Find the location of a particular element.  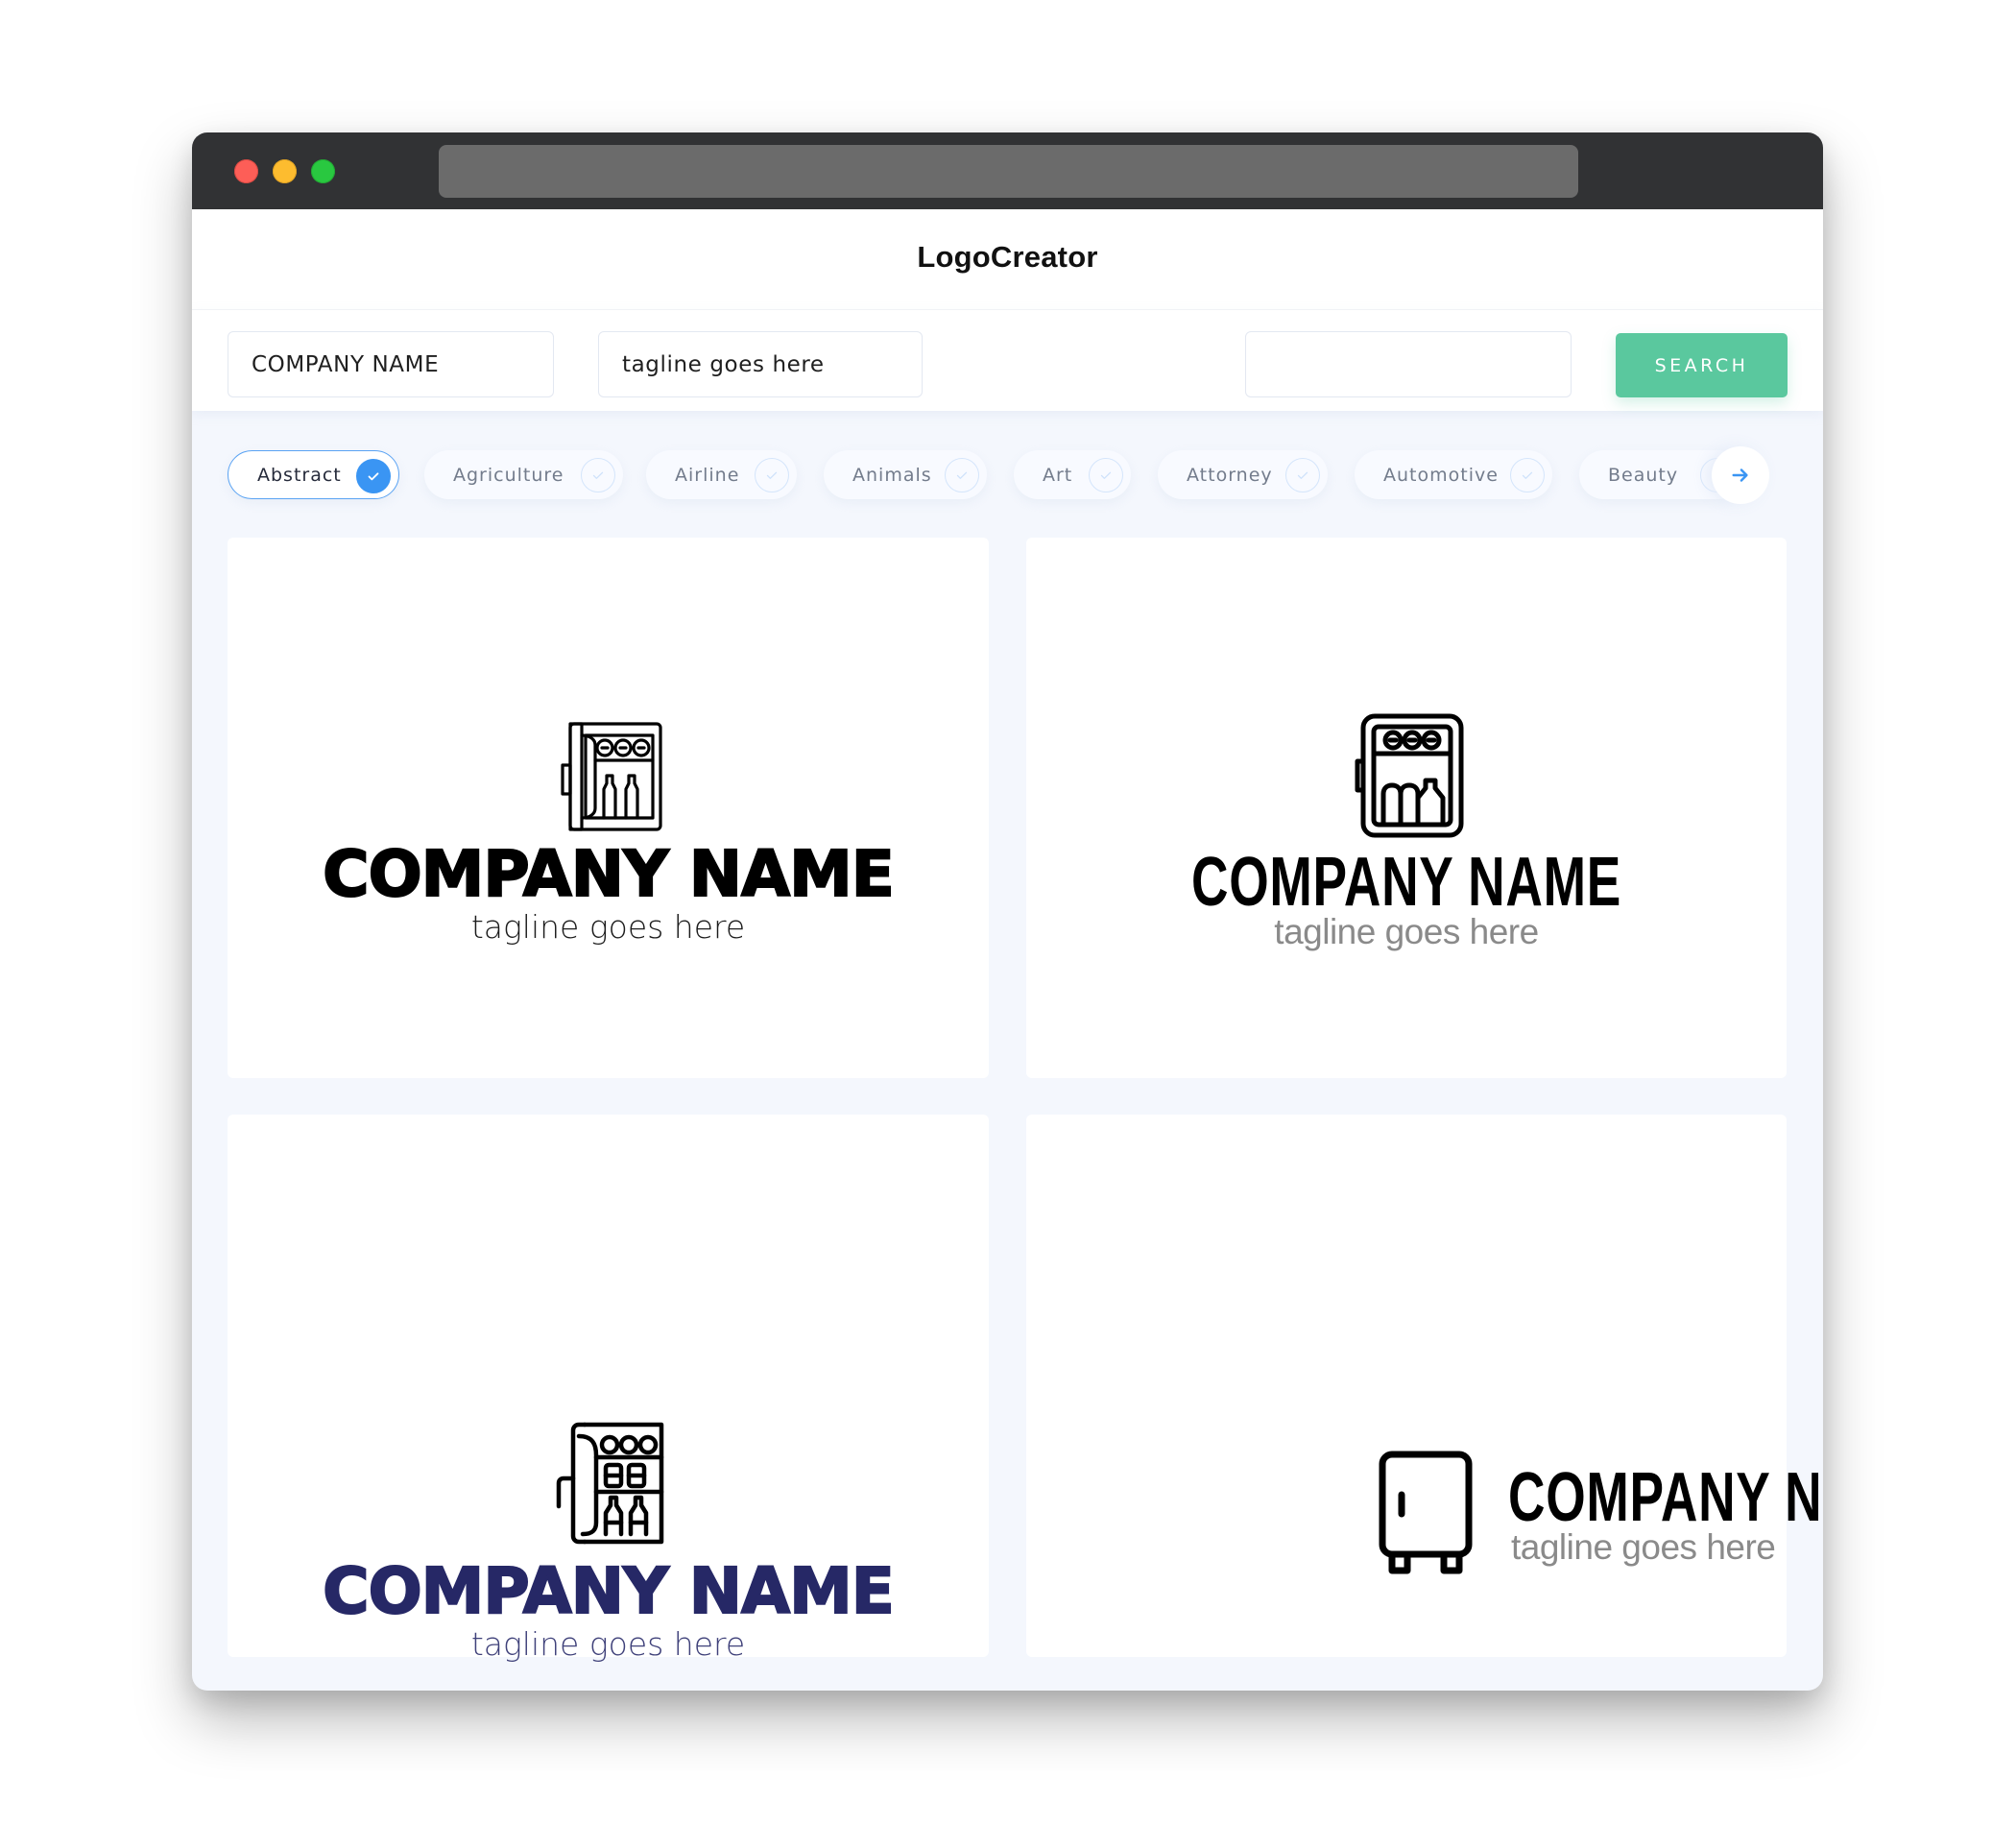

keyword-input is located at coordinates (1408, 364).